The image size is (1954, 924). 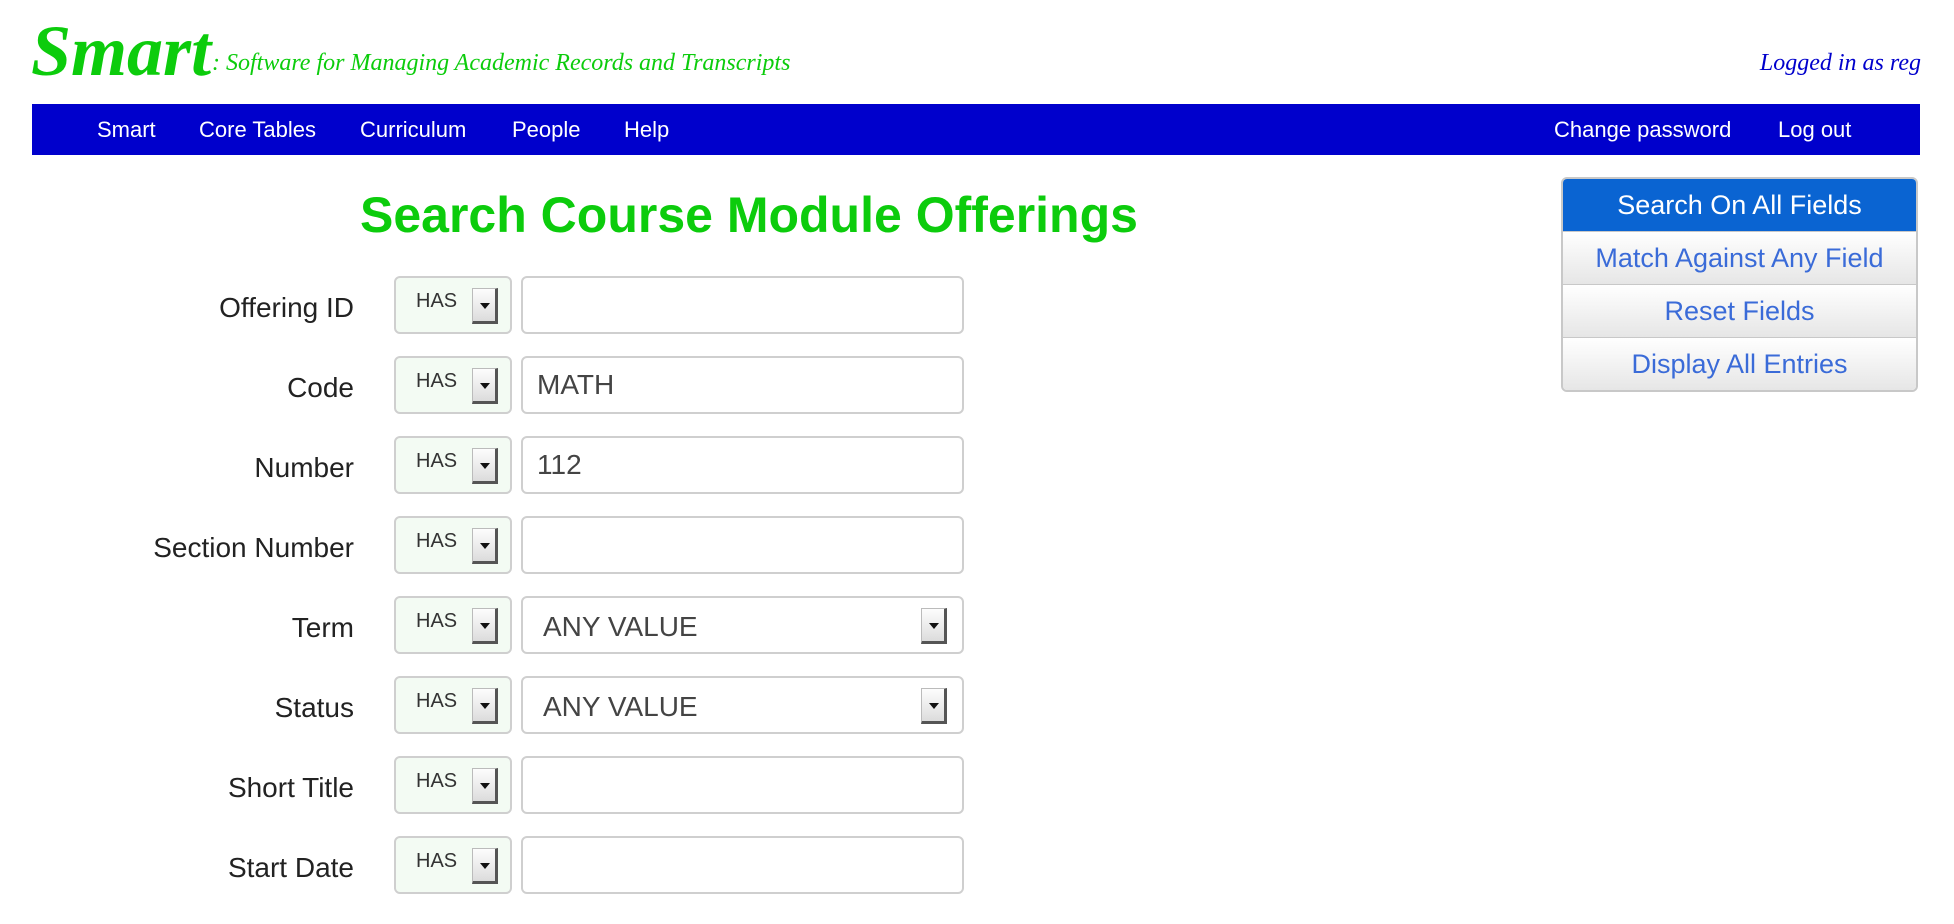 I want to click on form-row-start-date: Start Date HAS, so click(x=490, y=867).